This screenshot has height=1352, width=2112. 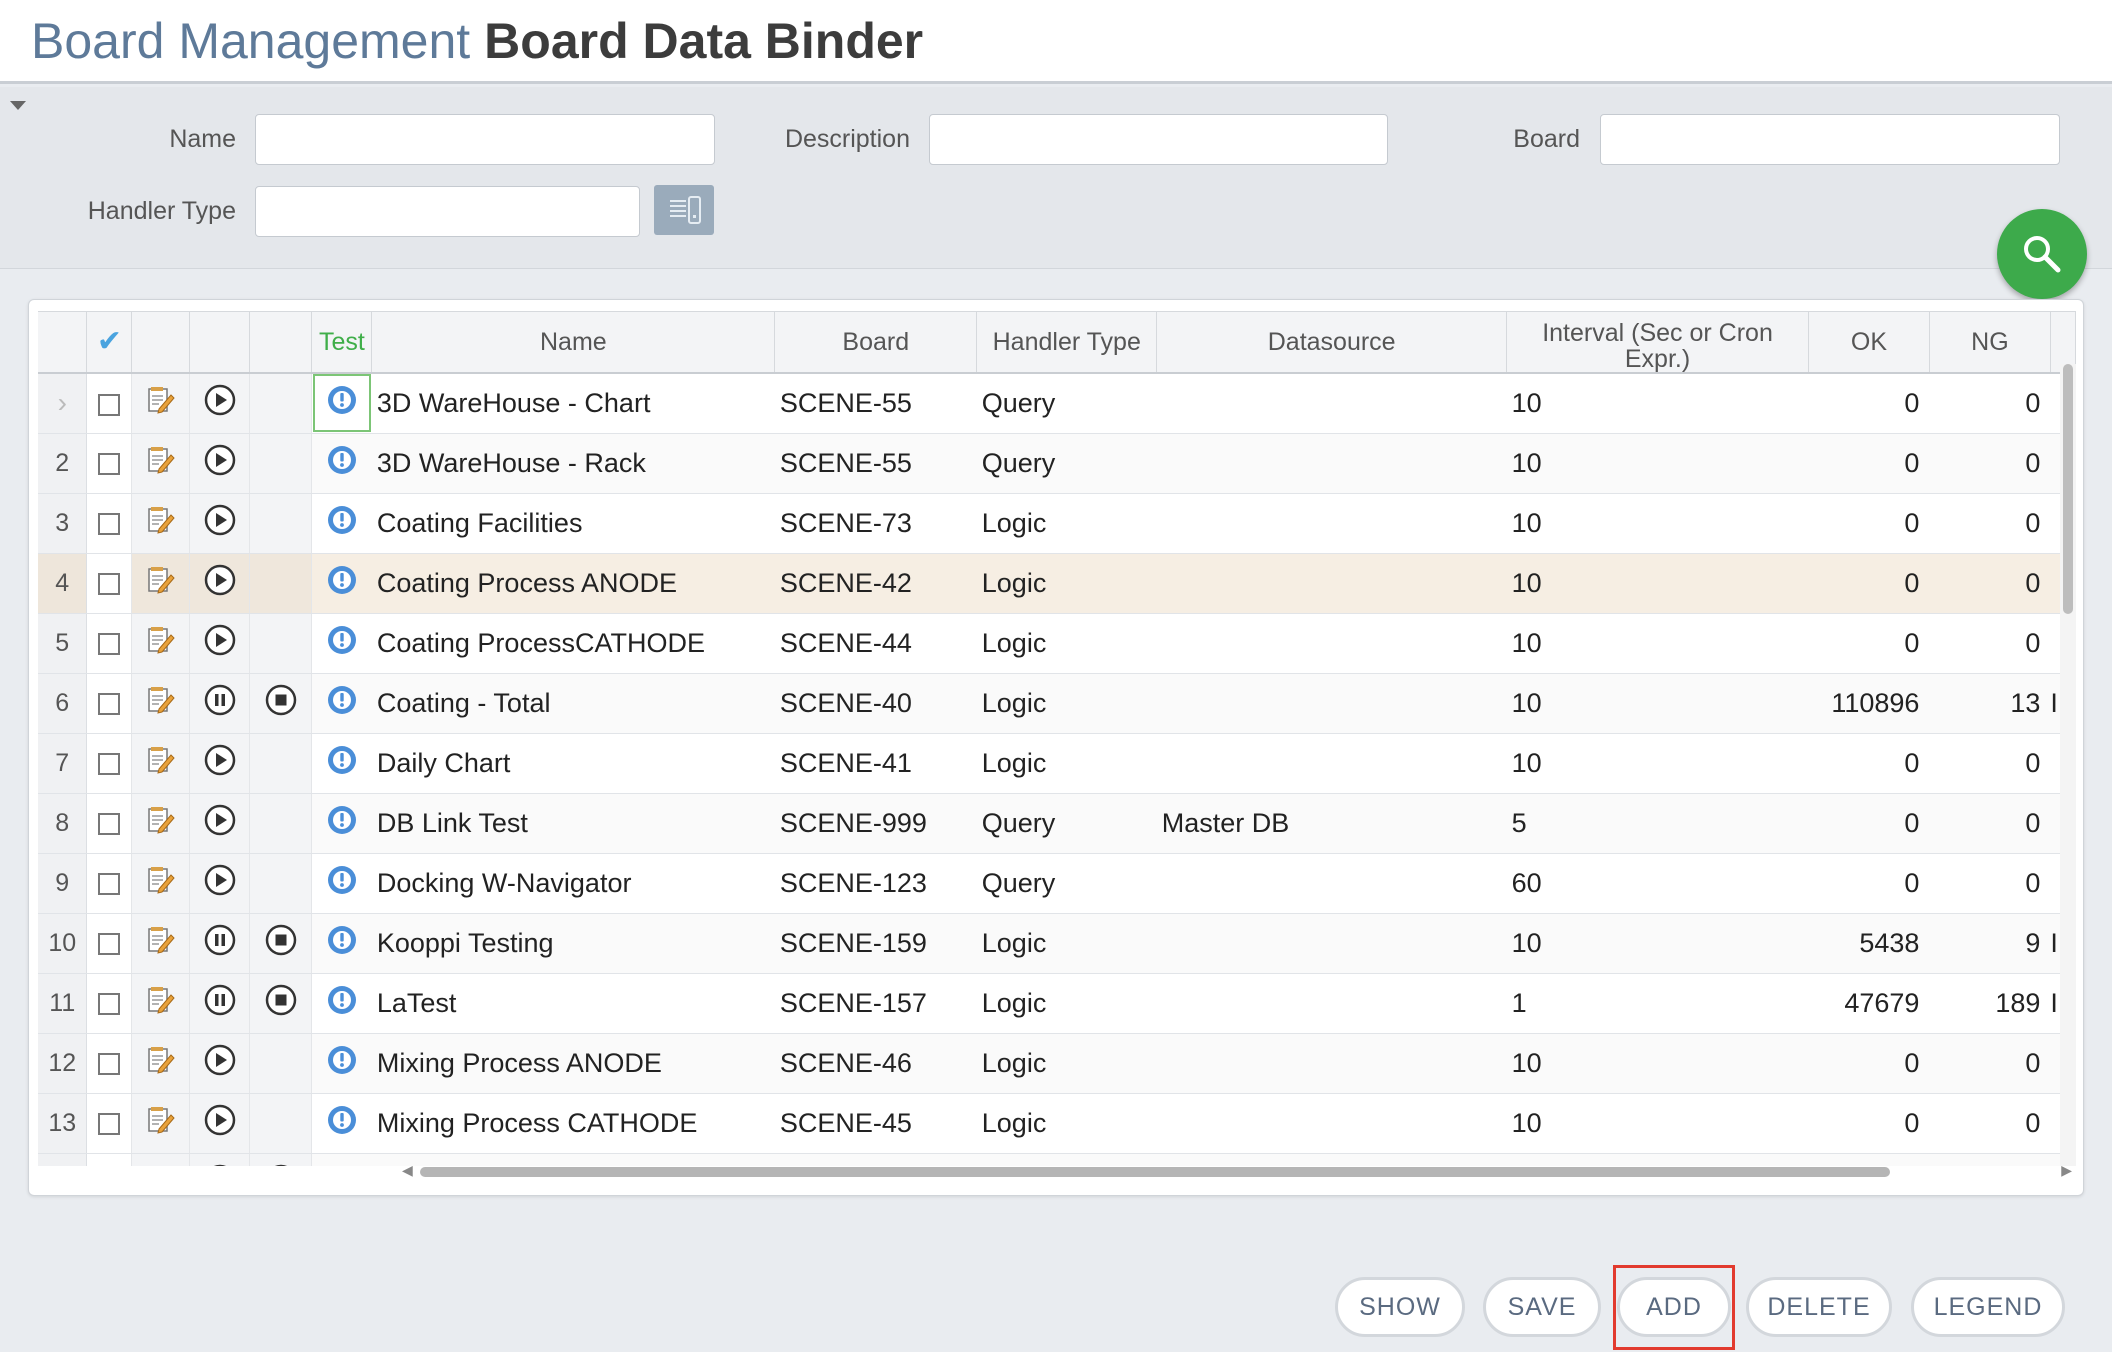 I want to click on select-all-header: ✔, so click(x=109, y=342).